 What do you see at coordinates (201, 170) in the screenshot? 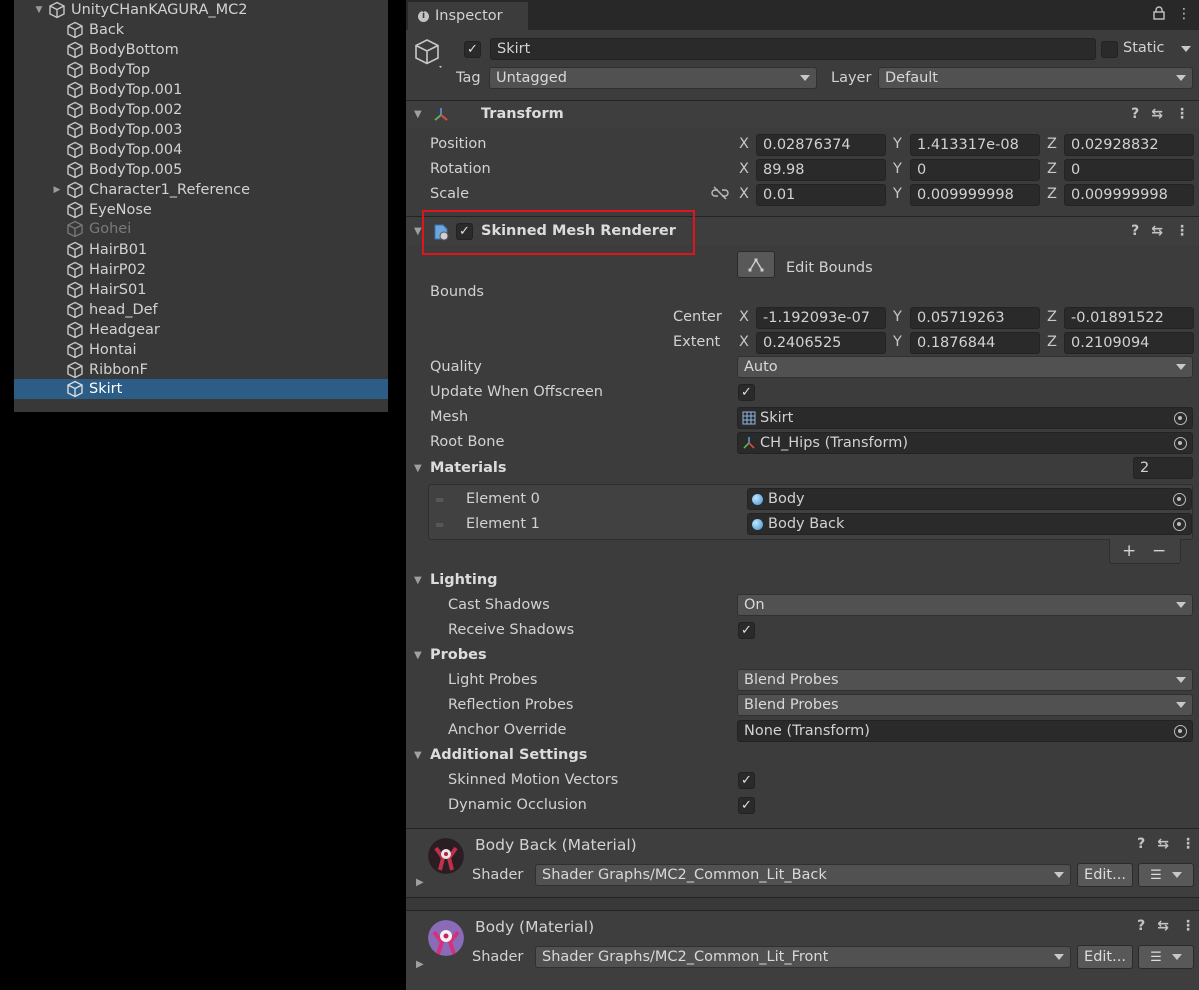
I see `hierarchy-item: BodyTop.005` at bounding box center [201, 170].